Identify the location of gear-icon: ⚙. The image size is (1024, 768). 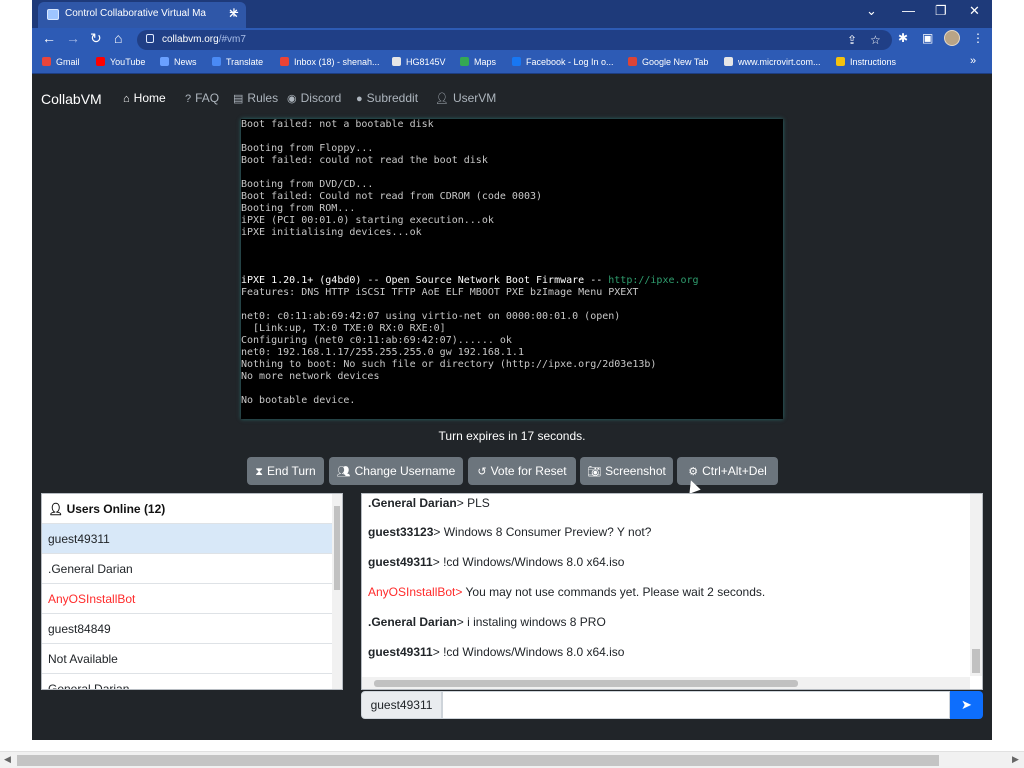
(693, 472).